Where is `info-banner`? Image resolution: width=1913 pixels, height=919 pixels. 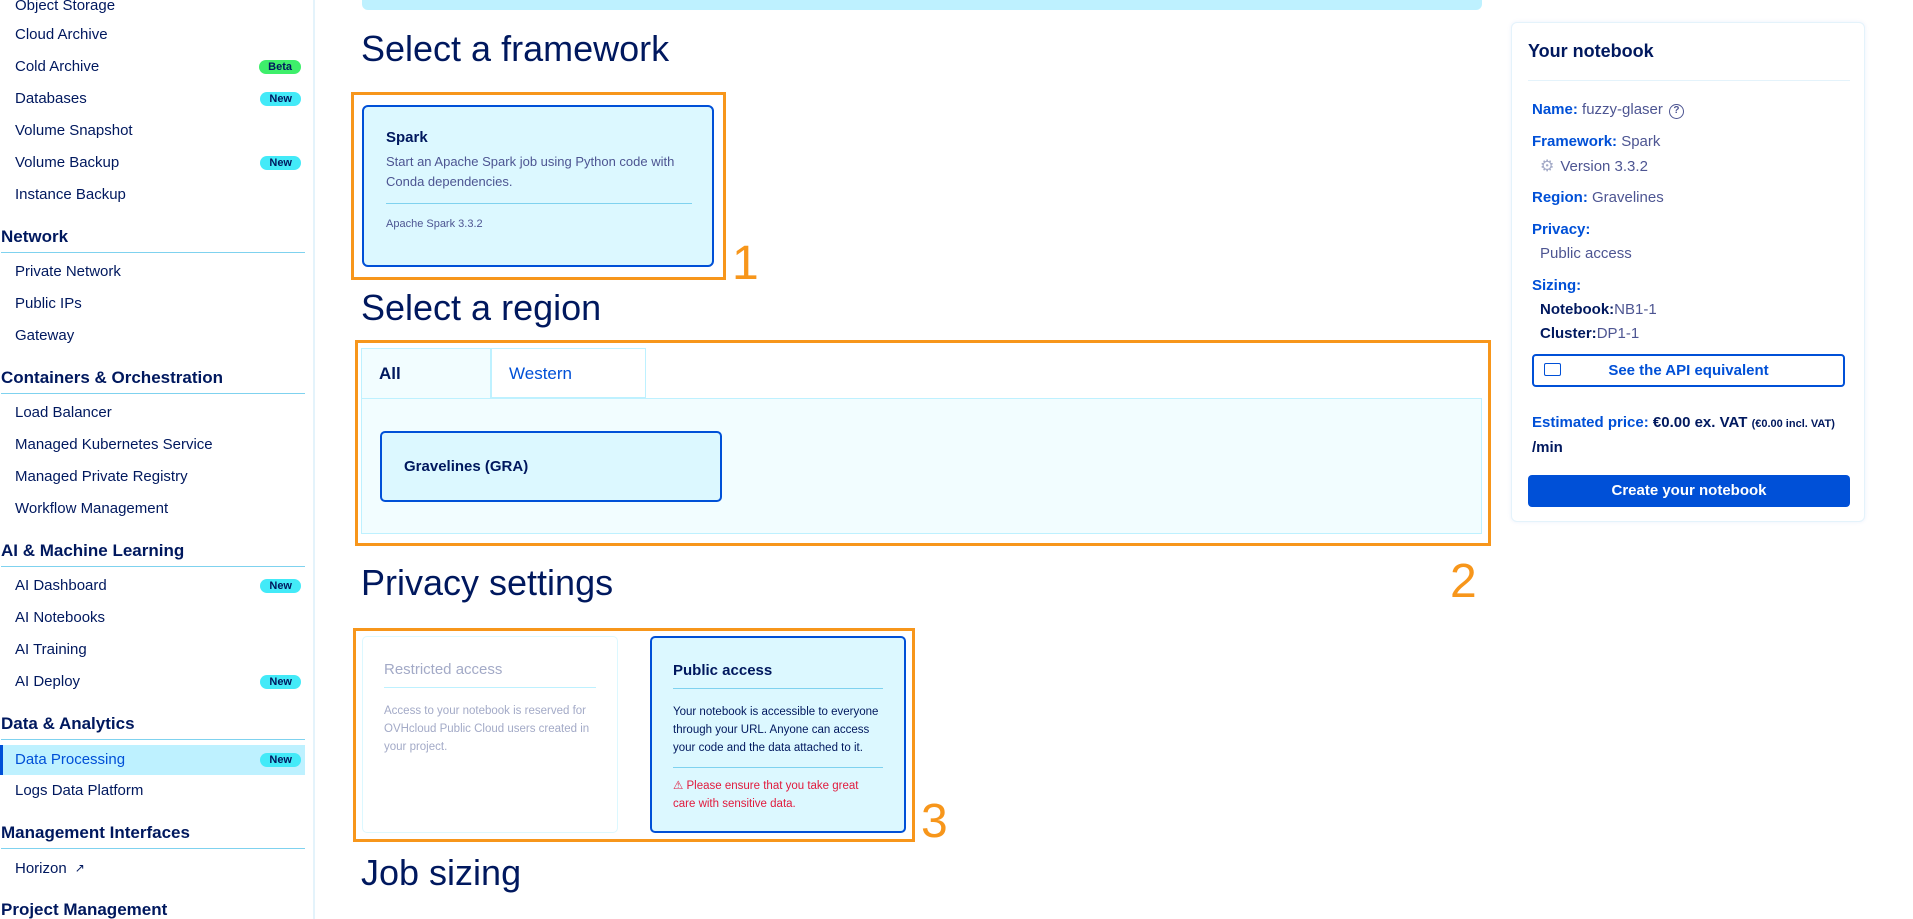 info-banner is located at coordinates (922, 5).